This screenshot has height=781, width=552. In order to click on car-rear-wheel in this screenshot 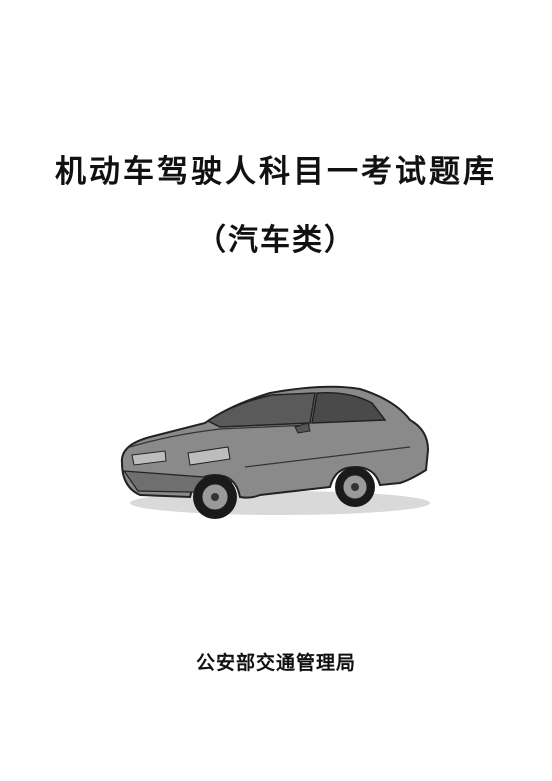, I will do `click(355, 487)`.